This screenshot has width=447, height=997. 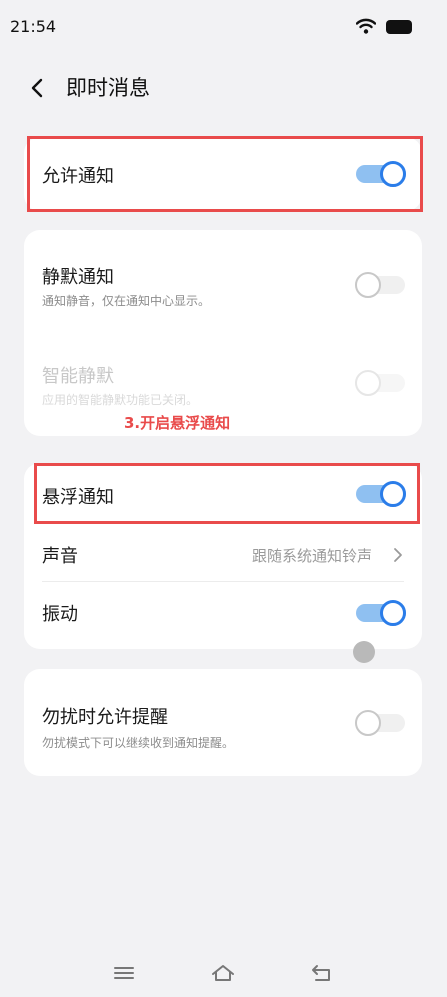 What do you see at coordinates (126, 301) in the screenshot?
I see `silent-notification-desc: 通知静音，仅在通知中心显示。` at bounding box center [126, 301].